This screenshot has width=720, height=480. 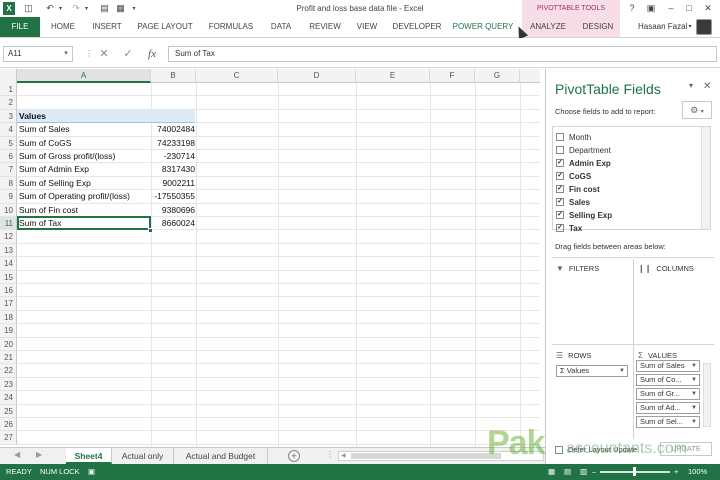 I want to click on pivot-row-value: 8660024, so click(x=173, y=223).